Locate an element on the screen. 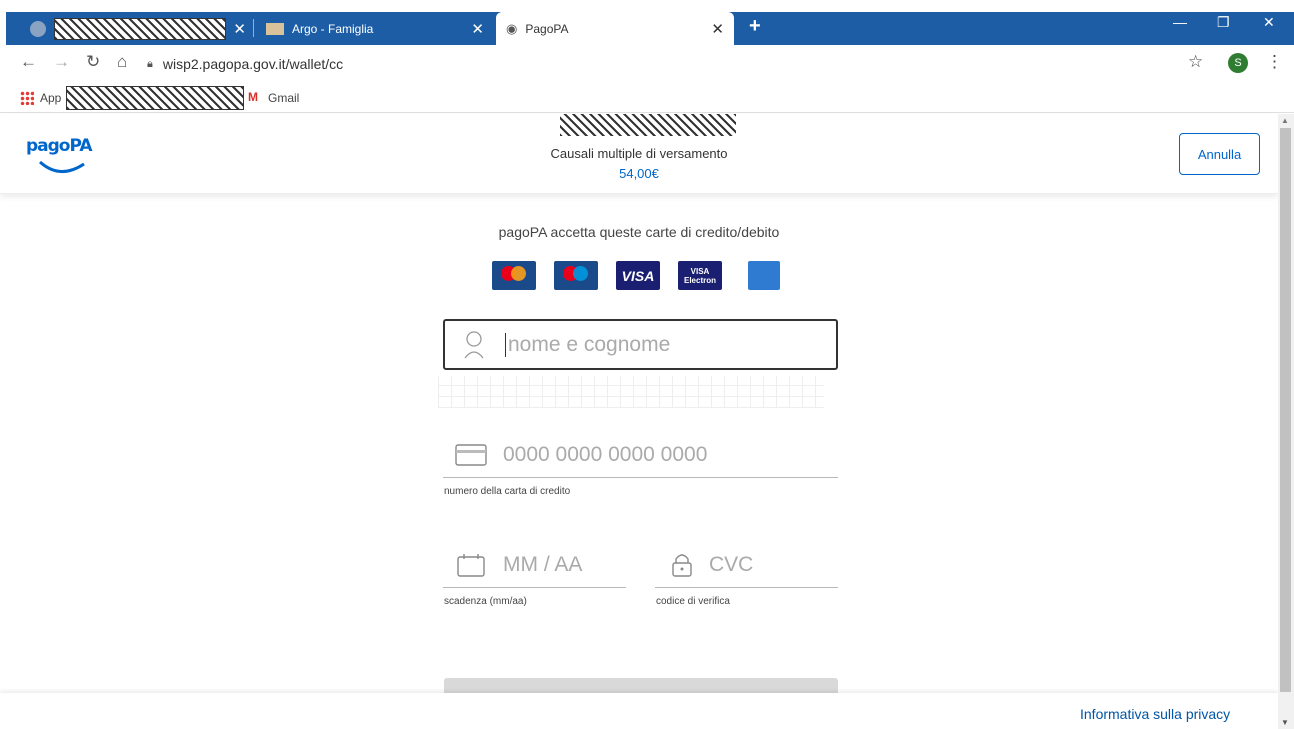 The height and width of the screenshot is (729, 1294). expiry-placeholder: MM / AA is located at coordinates (543, 564).